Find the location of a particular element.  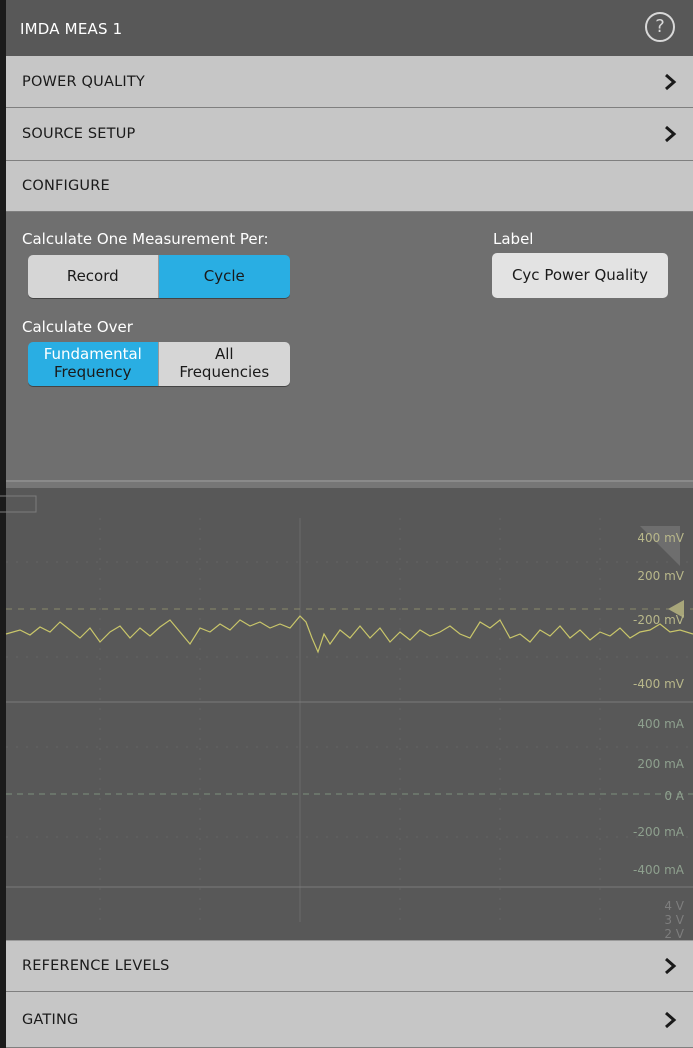

fundamental-frequency-option: Fundamental Frequency is located at coordinates (93, 364).